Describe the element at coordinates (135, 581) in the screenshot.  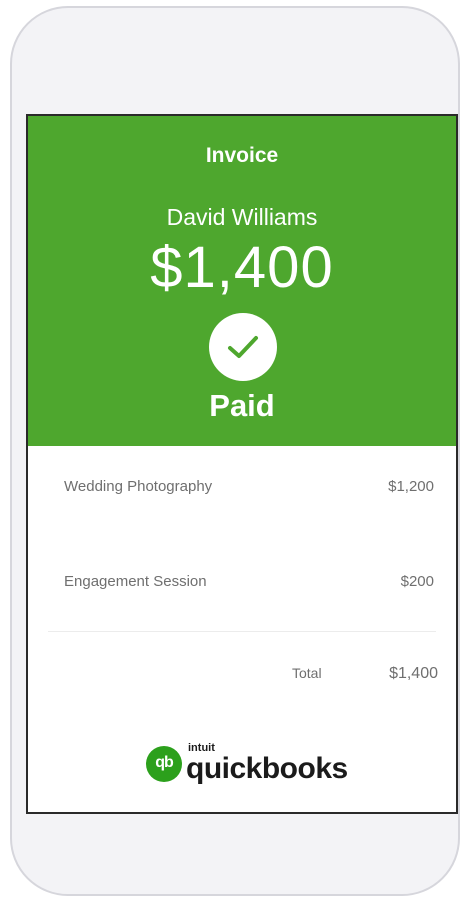
I see `line-item-description: Engagement Session` at that location.